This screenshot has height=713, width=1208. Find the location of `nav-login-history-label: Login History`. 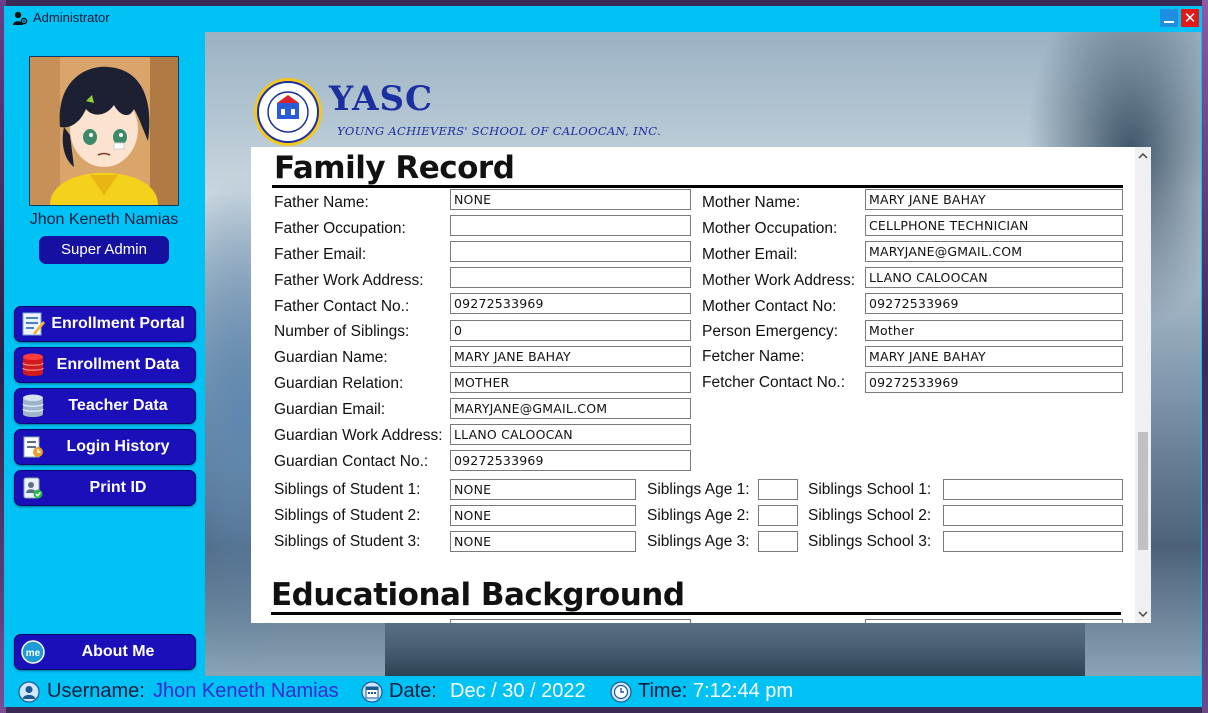

nav-login-history-label: Login History is located at coordinates (118, 446).